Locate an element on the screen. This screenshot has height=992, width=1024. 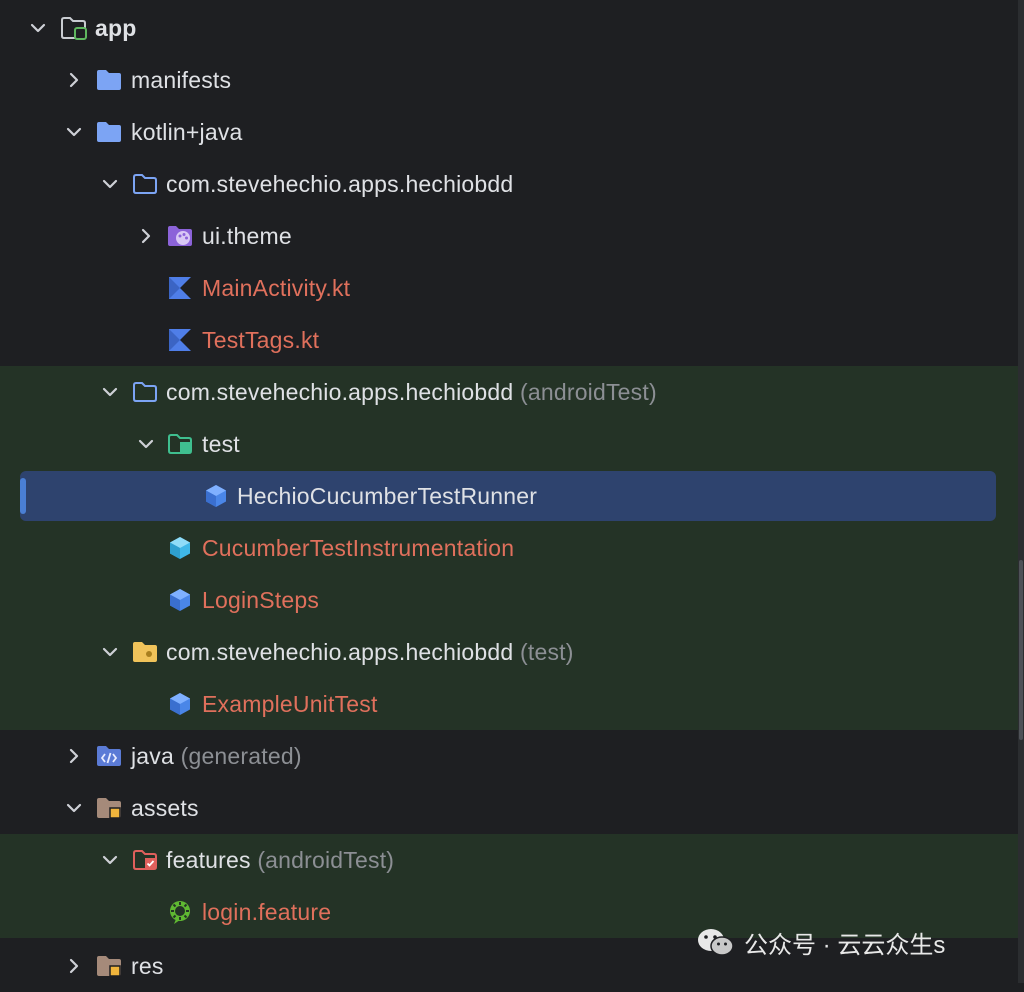
tree-node-example-unit-test: ExampleUnitTest is located at coordinates (509, 704).